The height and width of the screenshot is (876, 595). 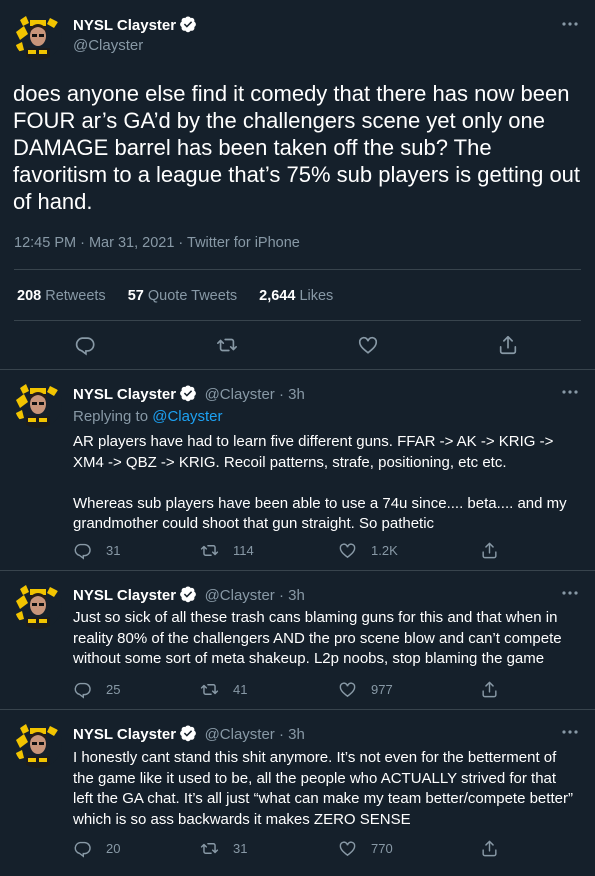 What do you see at coordinates (192, 296) in the screenshot?
I see `quotes-label: Quote Tweets` at bounding box center [192, 296].